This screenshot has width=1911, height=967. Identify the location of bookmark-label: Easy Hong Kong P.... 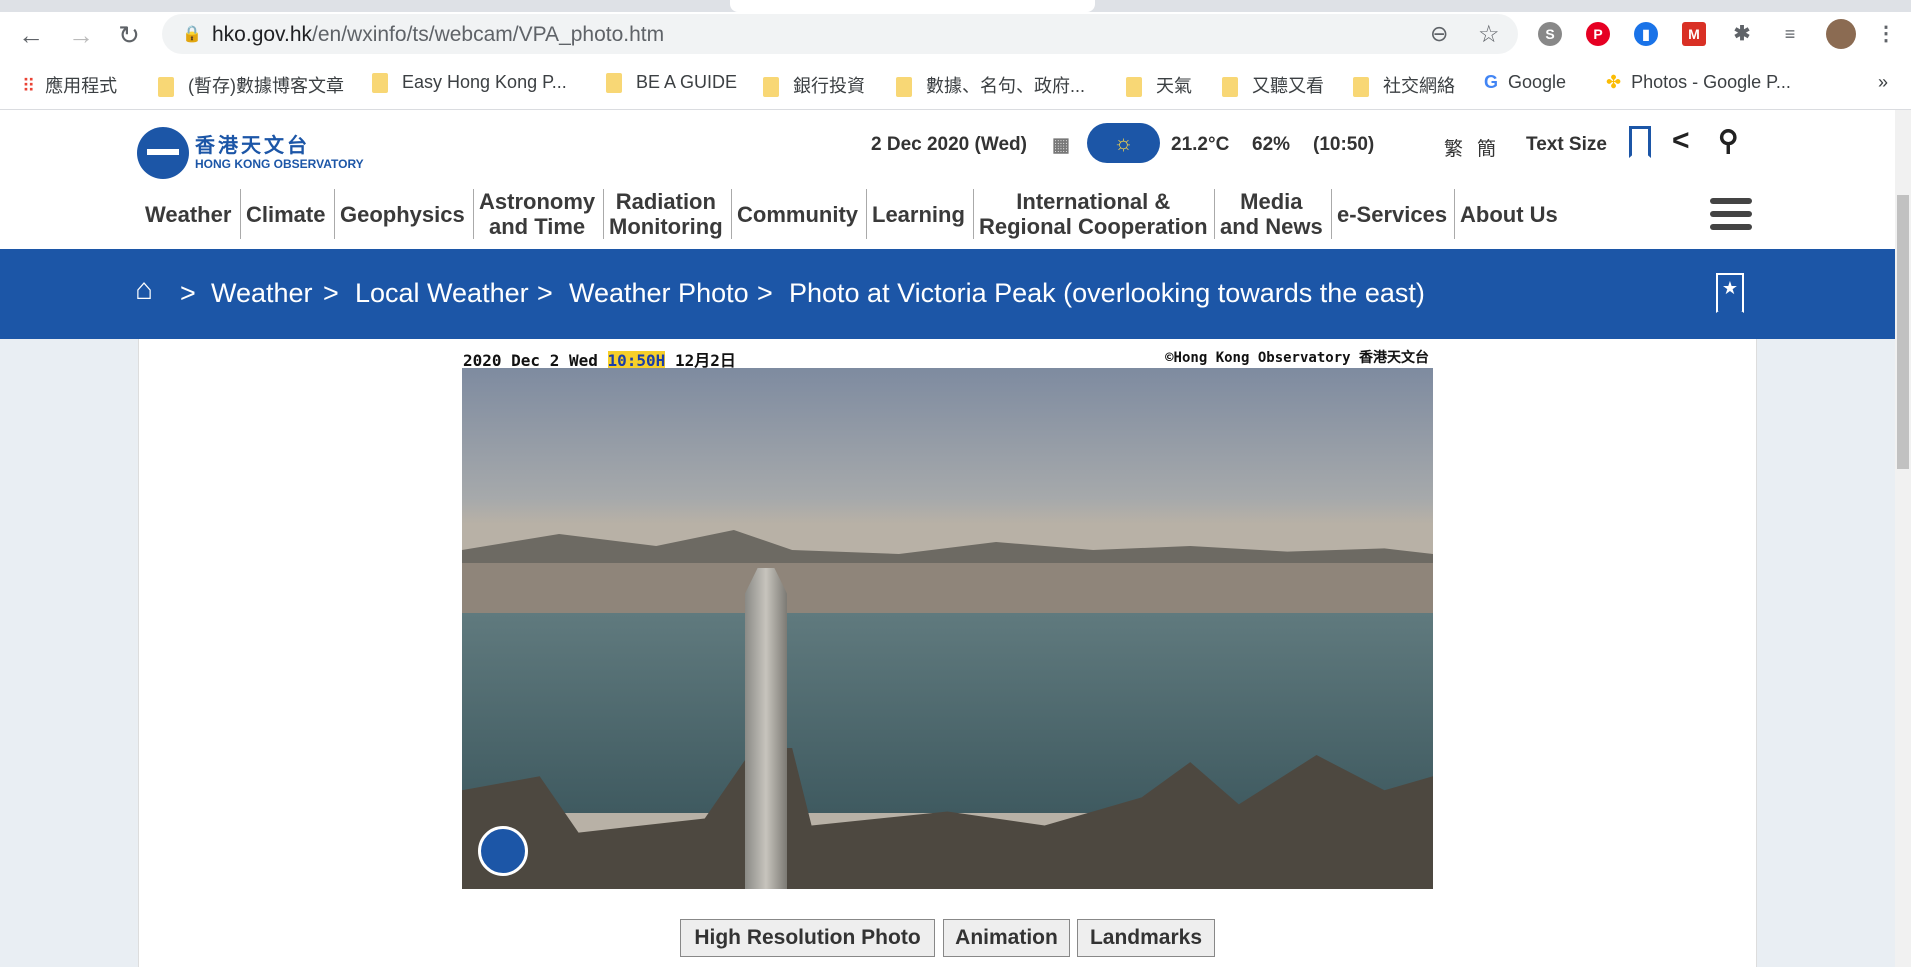
(484, 82).